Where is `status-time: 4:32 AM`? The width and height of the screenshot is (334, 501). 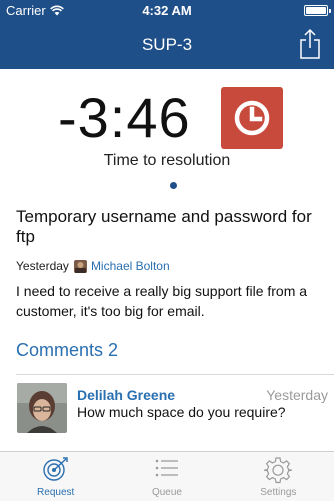
status-time: 4:32 AM is located at coordinates (167, 10).